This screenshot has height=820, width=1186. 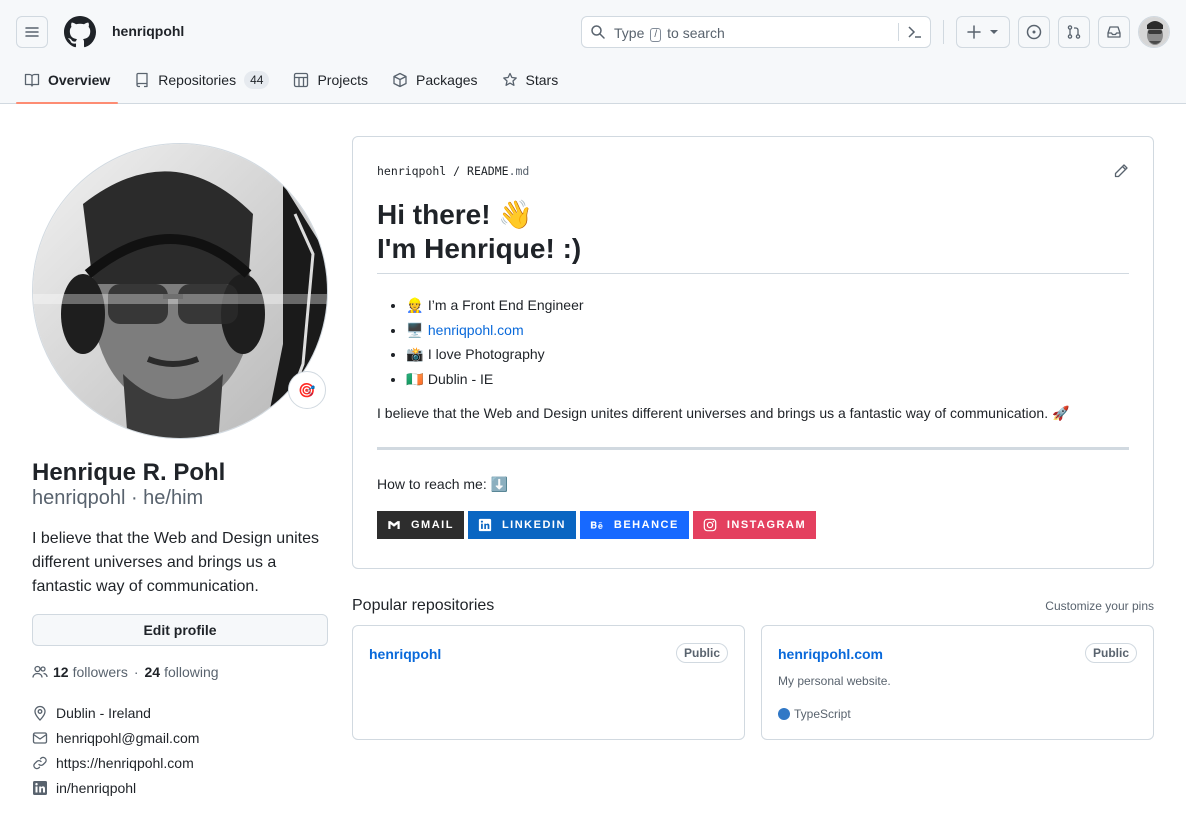 I want to click on link-icon, so click(x=40, y=763).